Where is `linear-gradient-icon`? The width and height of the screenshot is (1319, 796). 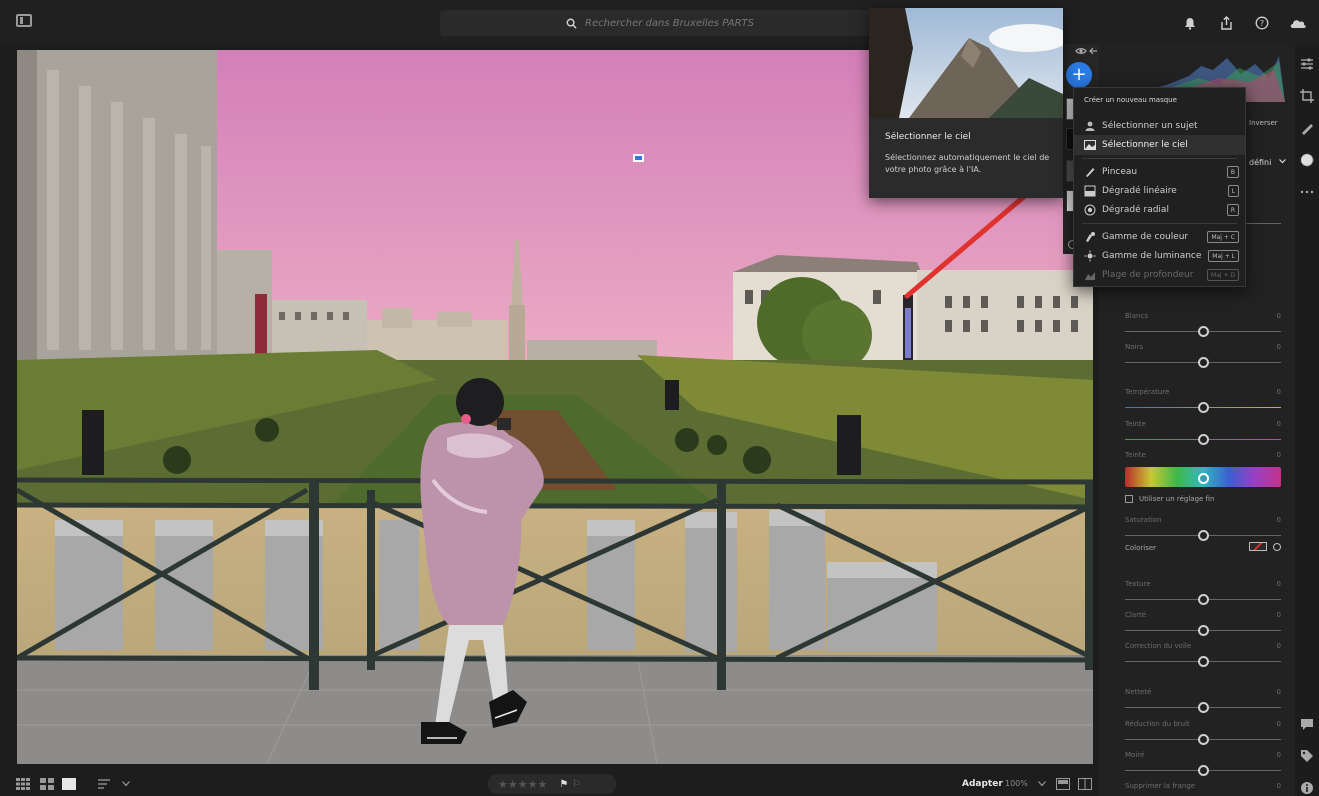
linear-gradient-icon is located at coordinates (1090, 191).